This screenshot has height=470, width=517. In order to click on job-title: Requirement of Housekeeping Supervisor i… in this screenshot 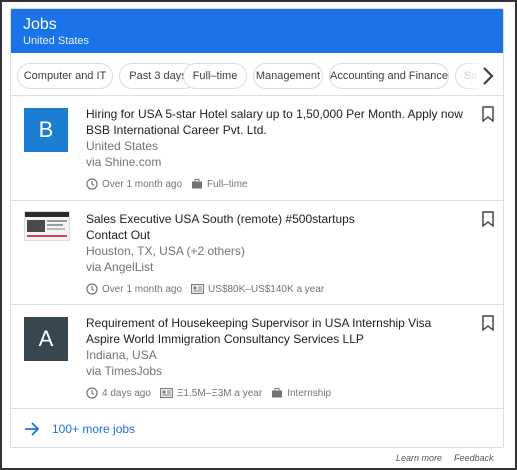, I will do `click(258, 323)`.